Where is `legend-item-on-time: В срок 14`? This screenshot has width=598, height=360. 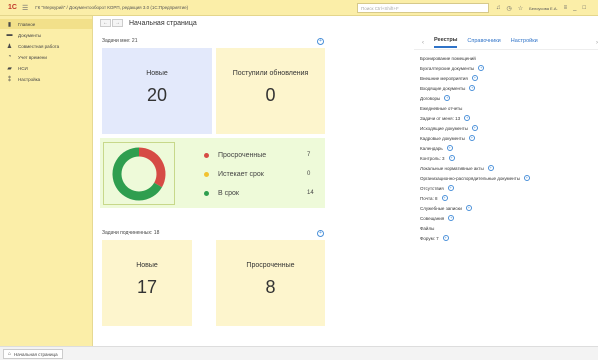 legend-item-on-time: В срок 14 is located at coordinates (264, 193).